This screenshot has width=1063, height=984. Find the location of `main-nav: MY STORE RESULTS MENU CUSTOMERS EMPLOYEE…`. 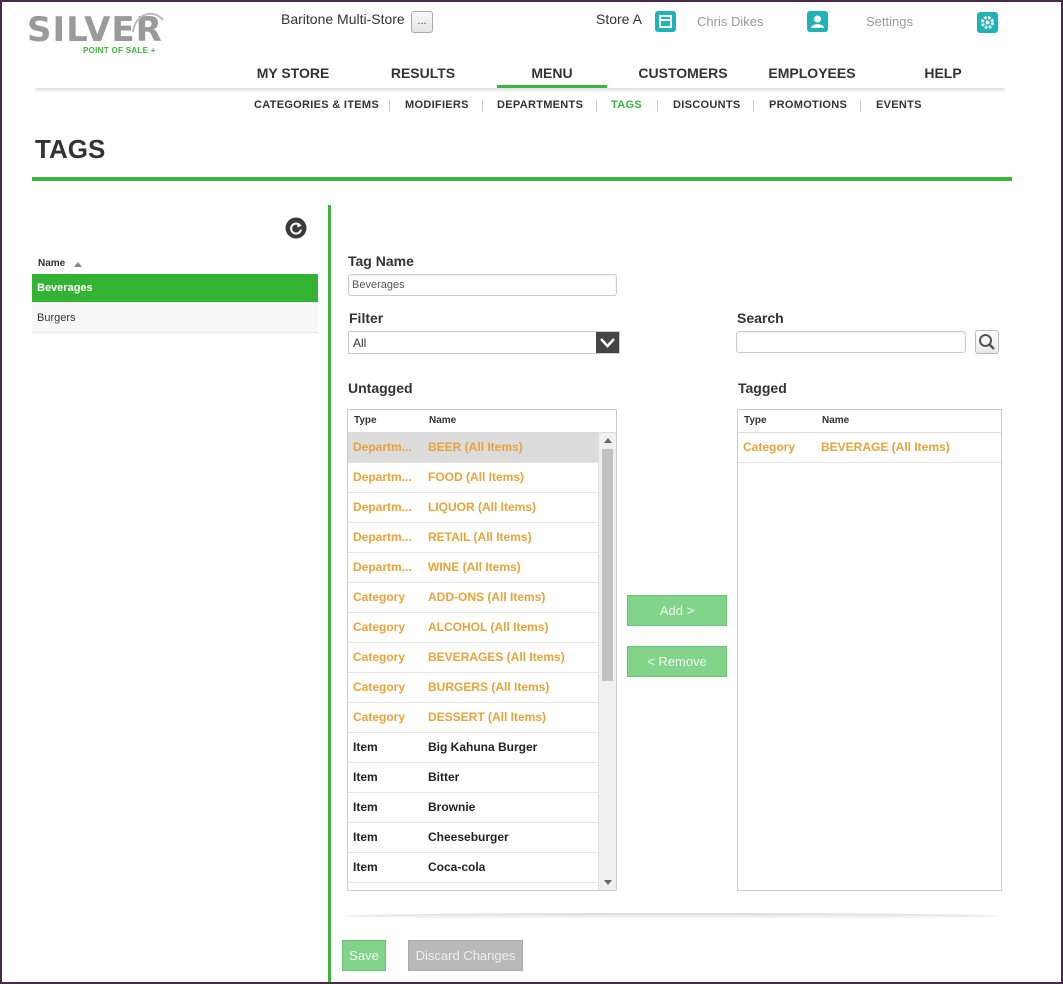

main-nav: MY STORE RESULTS MENU CUSTOMERS EMPLOYEE… is located at coordinates (531, 76).